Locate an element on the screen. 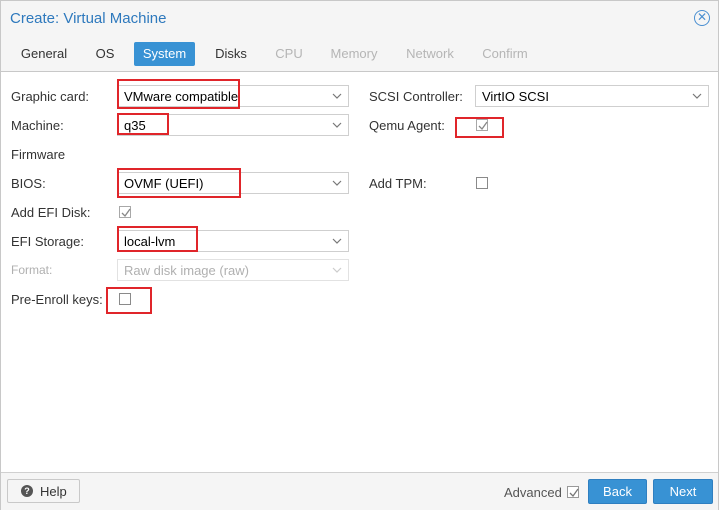  highlight-pre-enroll is located at coordinates (129, 300).